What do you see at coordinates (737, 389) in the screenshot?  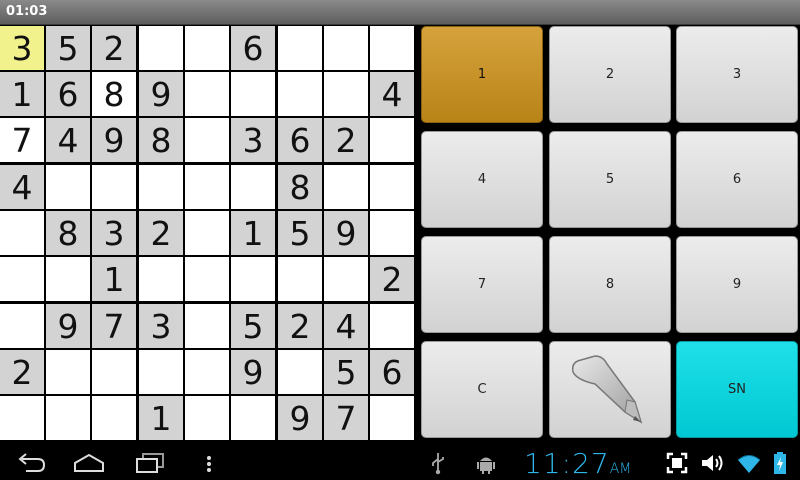 I see `sn-button: SN` at bounding box center [737, 389].